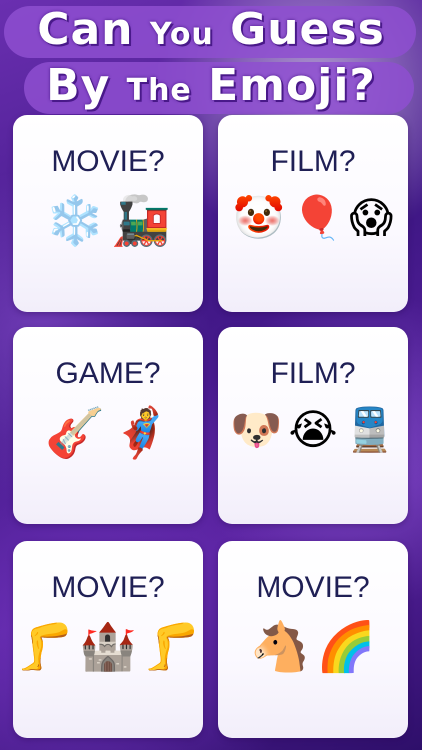  Describe the element at coordinates (85, 29) in the screenshot. I see `title-word-can: Can` at that location.